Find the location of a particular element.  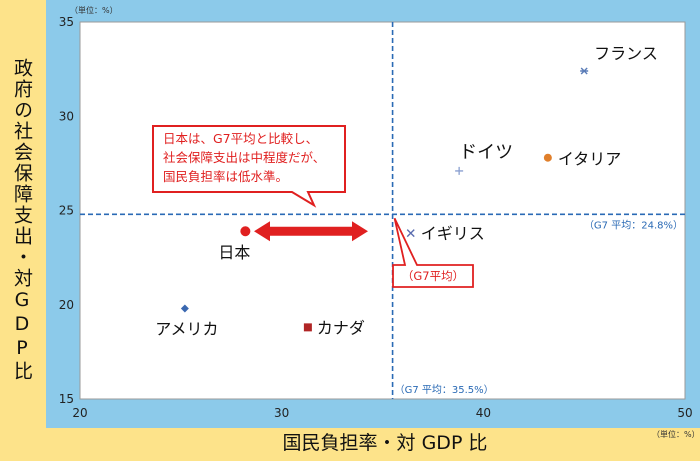

point-label-ドイツ: ドイツ is located at coordinates (486, 152).